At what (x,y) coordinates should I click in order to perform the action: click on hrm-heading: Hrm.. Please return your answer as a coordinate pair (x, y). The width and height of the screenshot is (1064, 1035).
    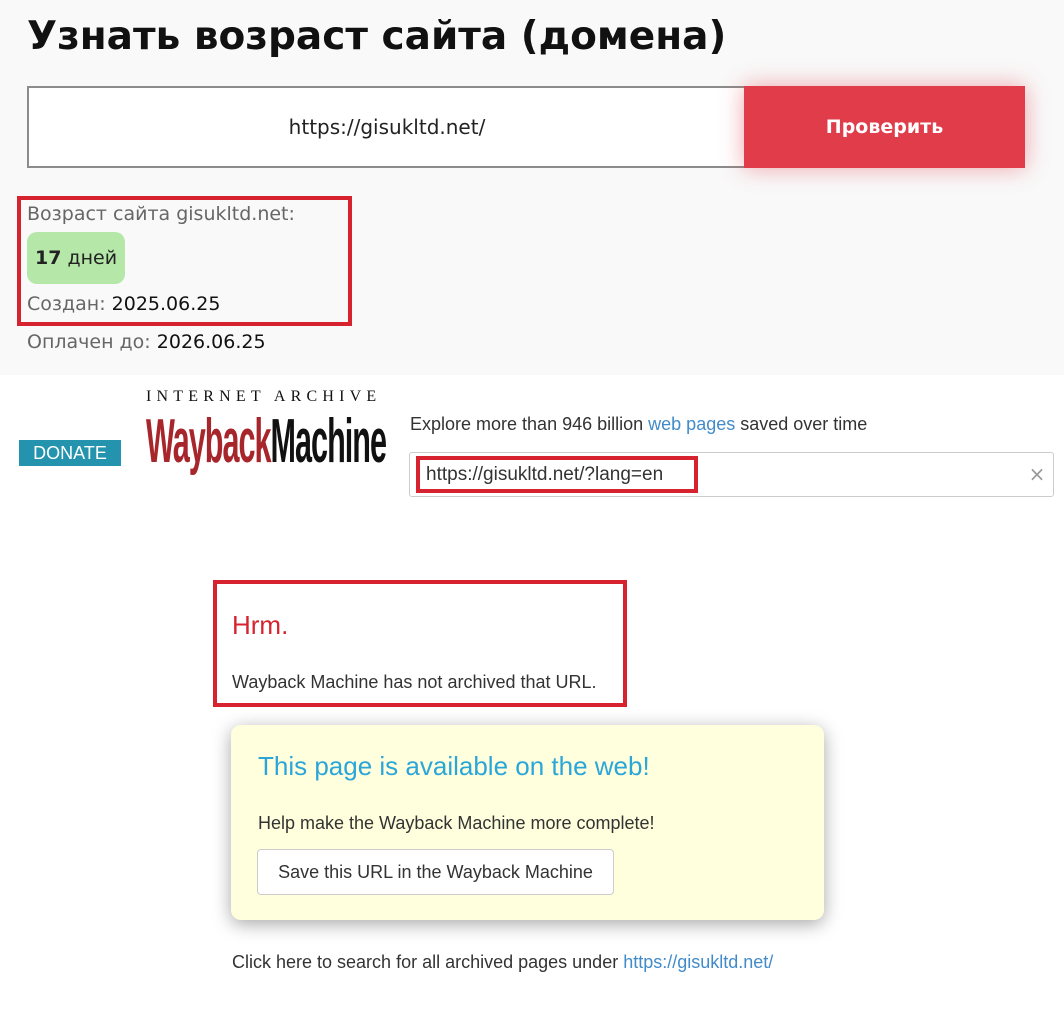
    Looking at the image, I should click on (260, 625).